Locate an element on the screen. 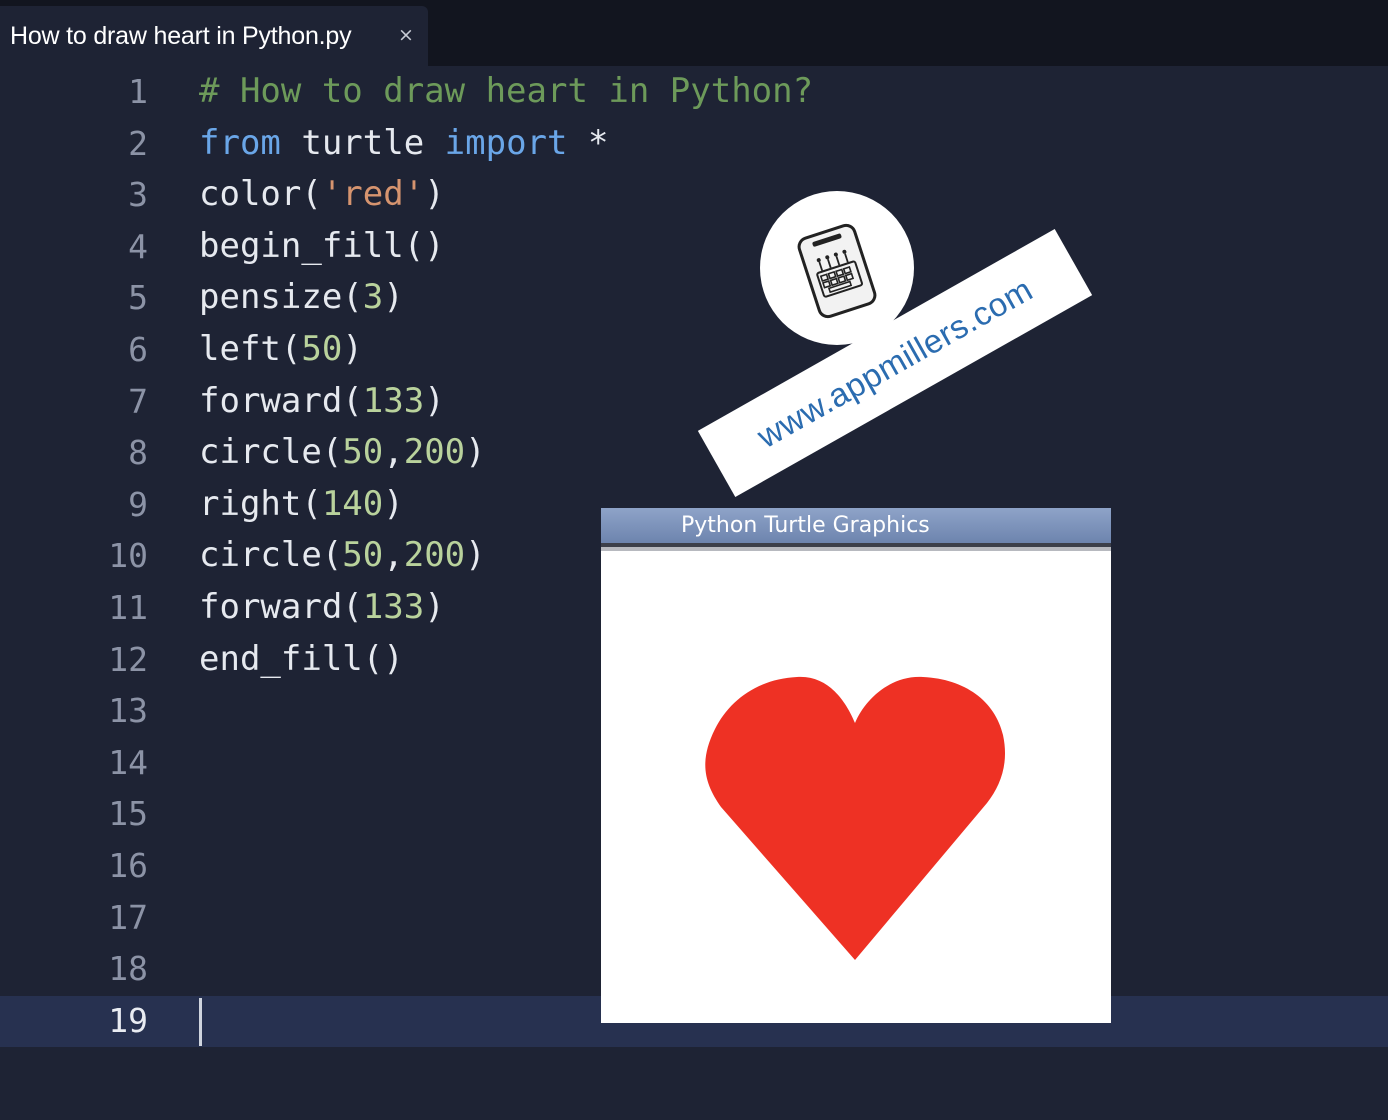  line-number: 10 is located at coordinates (128, 556).